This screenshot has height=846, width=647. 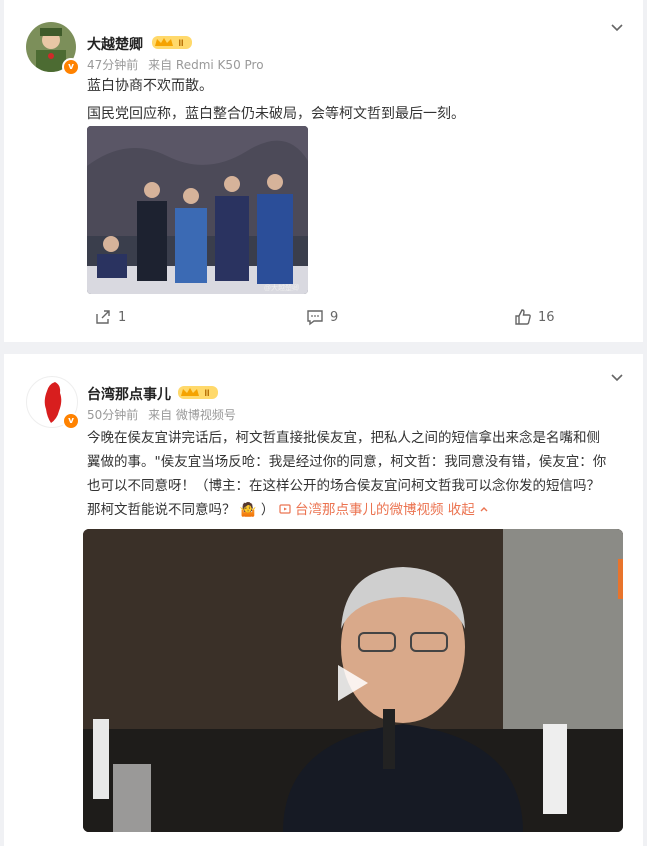 What do you see at coordinates (281, 287) in the screenshot?
I see `image-watermark: @大越楚卿` at bounding box center [281, 287].